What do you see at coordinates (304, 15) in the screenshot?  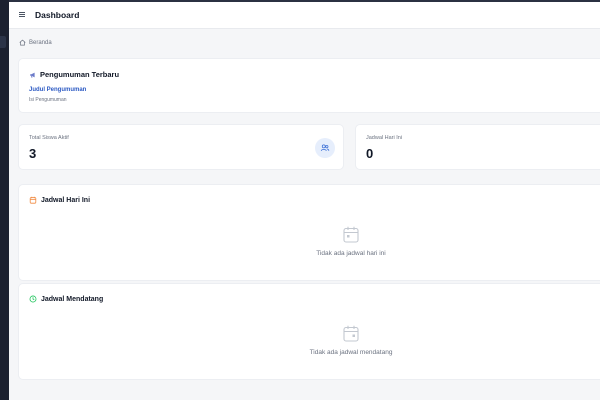 I see `top-header: Dashboard` at bounding box center [304, 15].